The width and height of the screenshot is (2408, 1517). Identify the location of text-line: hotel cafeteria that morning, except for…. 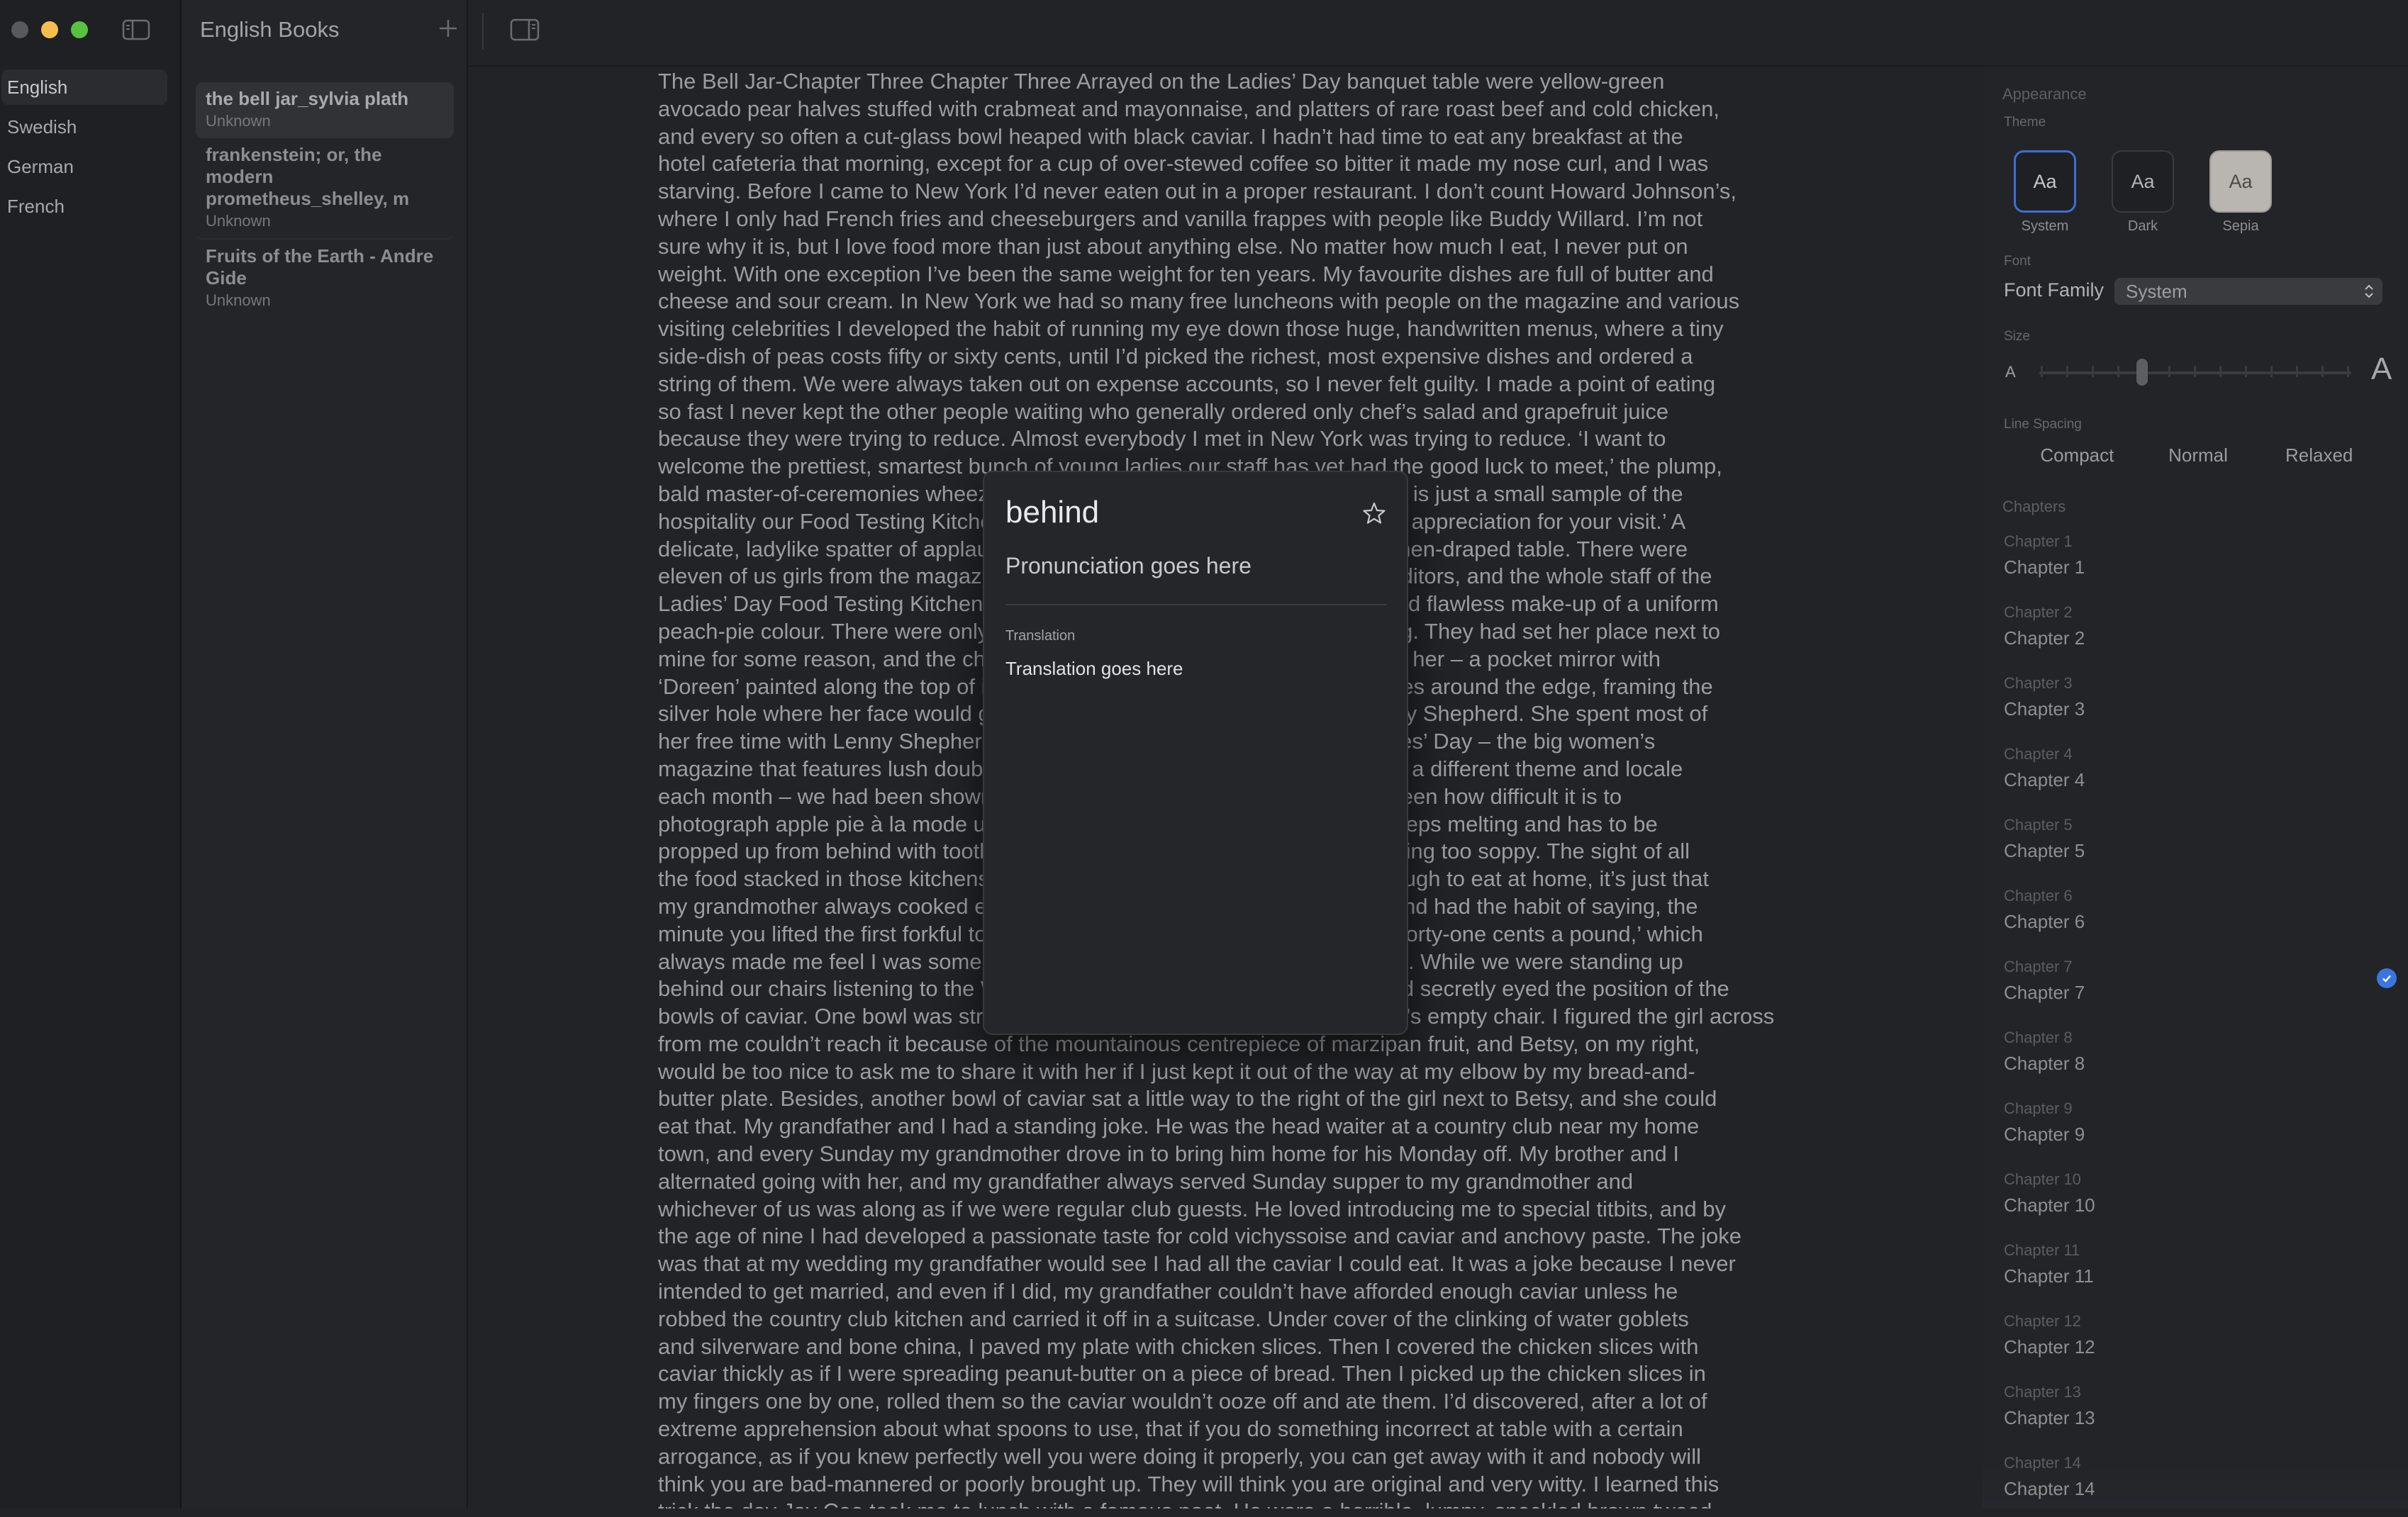
(1183, 164).